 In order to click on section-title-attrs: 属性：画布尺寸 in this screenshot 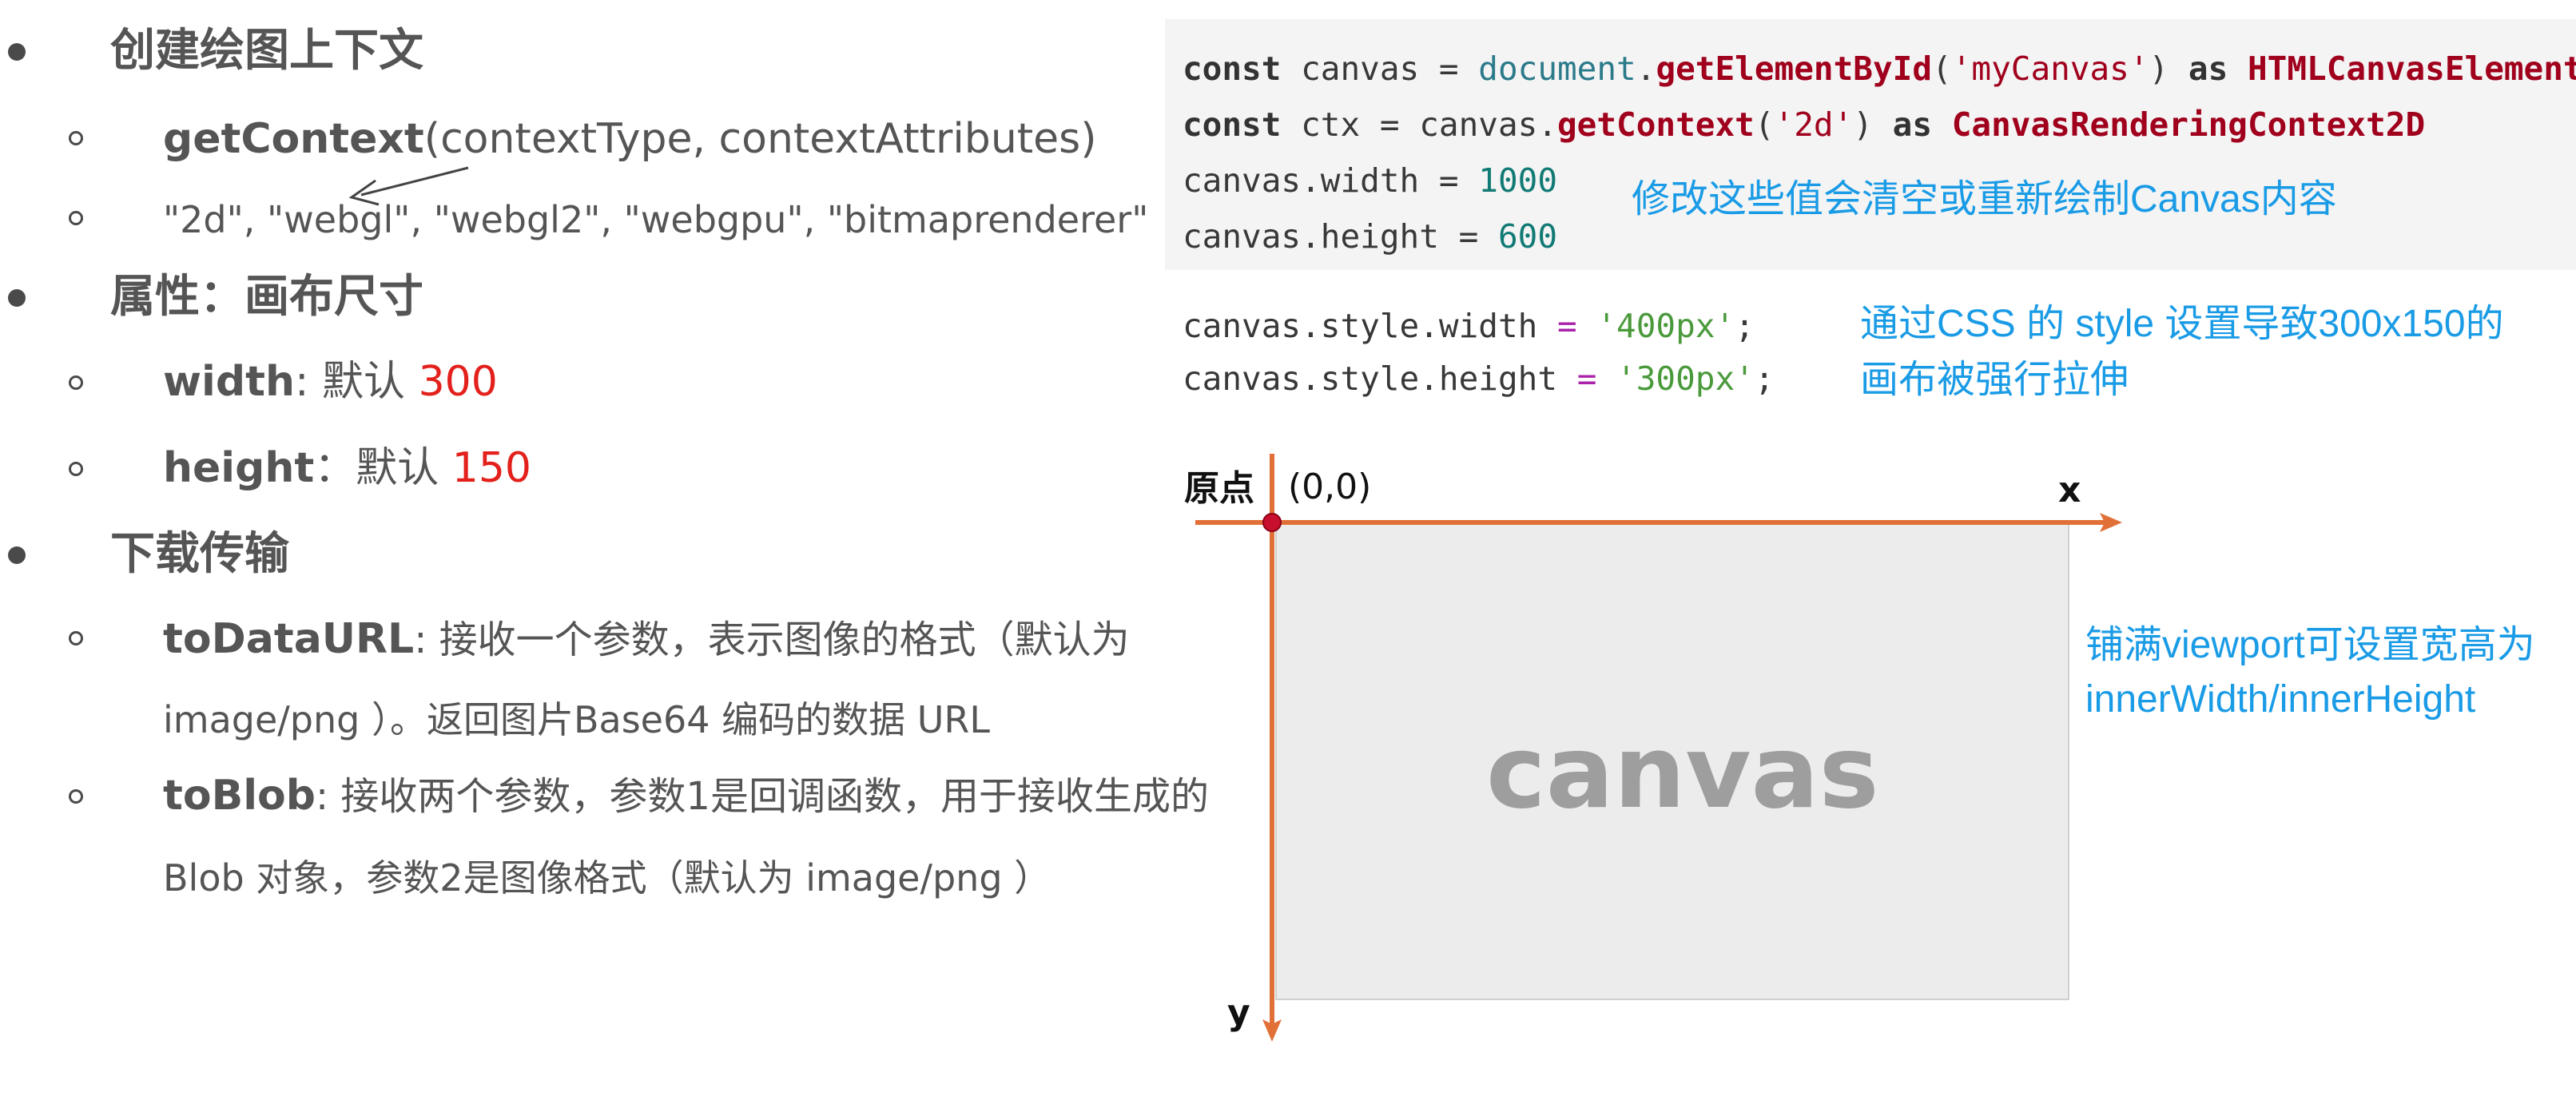, I will do `click(266, 297)`.